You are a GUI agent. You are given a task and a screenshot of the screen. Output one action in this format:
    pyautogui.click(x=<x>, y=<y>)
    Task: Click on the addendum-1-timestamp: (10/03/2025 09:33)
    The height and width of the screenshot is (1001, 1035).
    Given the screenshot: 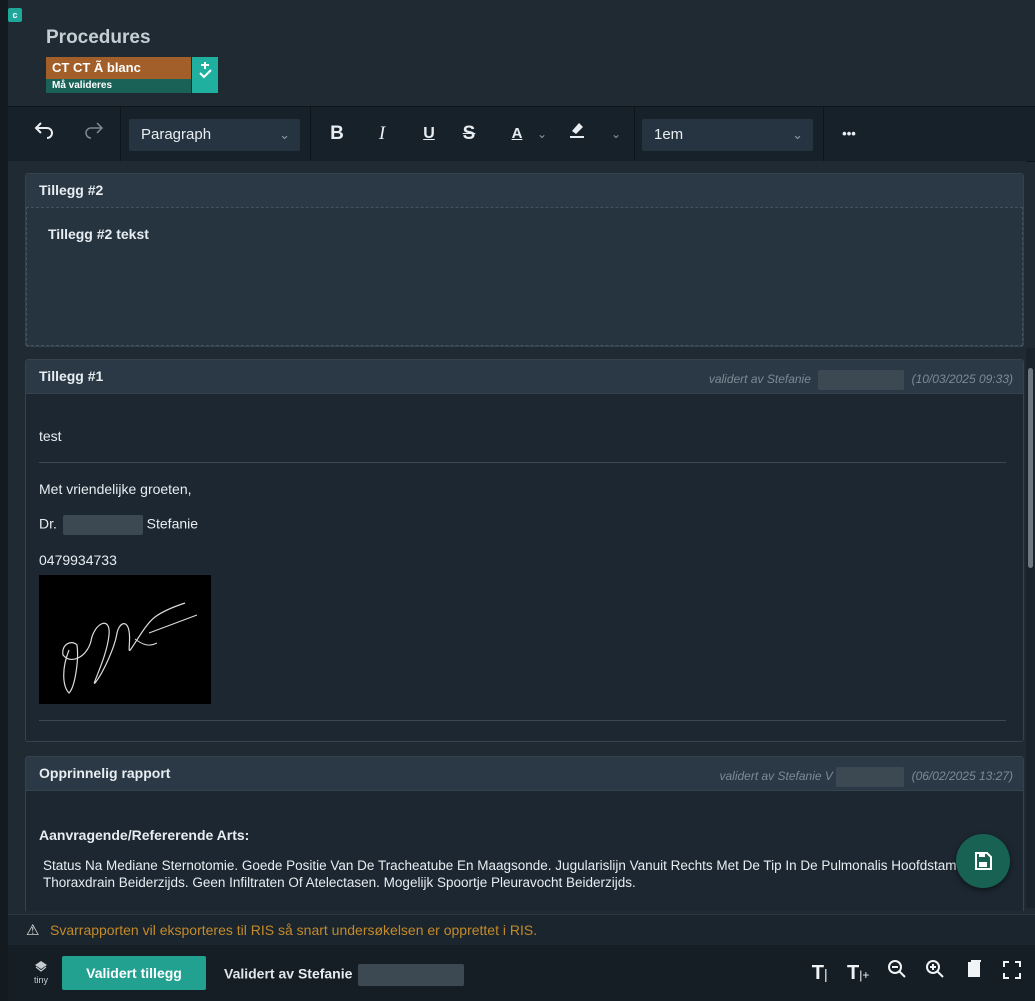 What is the action you would take?
    pyautogui.click(x=962, y=379)
    